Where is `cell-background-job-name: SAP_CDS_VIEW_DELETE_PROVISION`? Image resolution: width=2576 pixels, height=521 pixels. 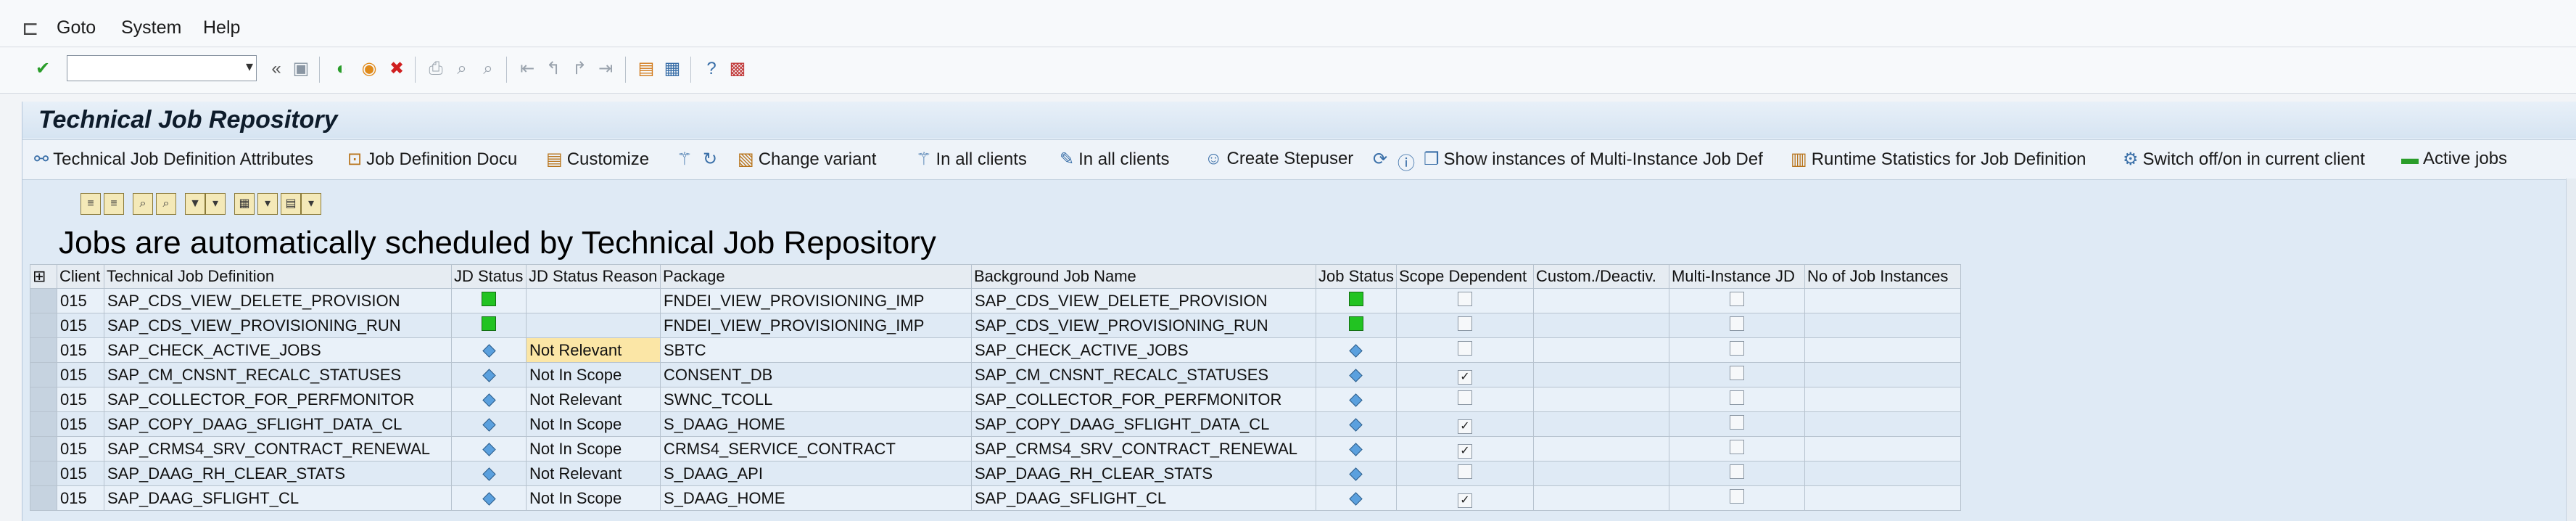 cell-background-job-name: SAP_CDS_VIEW_DELETE_PROVISION is located at coordinates (1143, 300).